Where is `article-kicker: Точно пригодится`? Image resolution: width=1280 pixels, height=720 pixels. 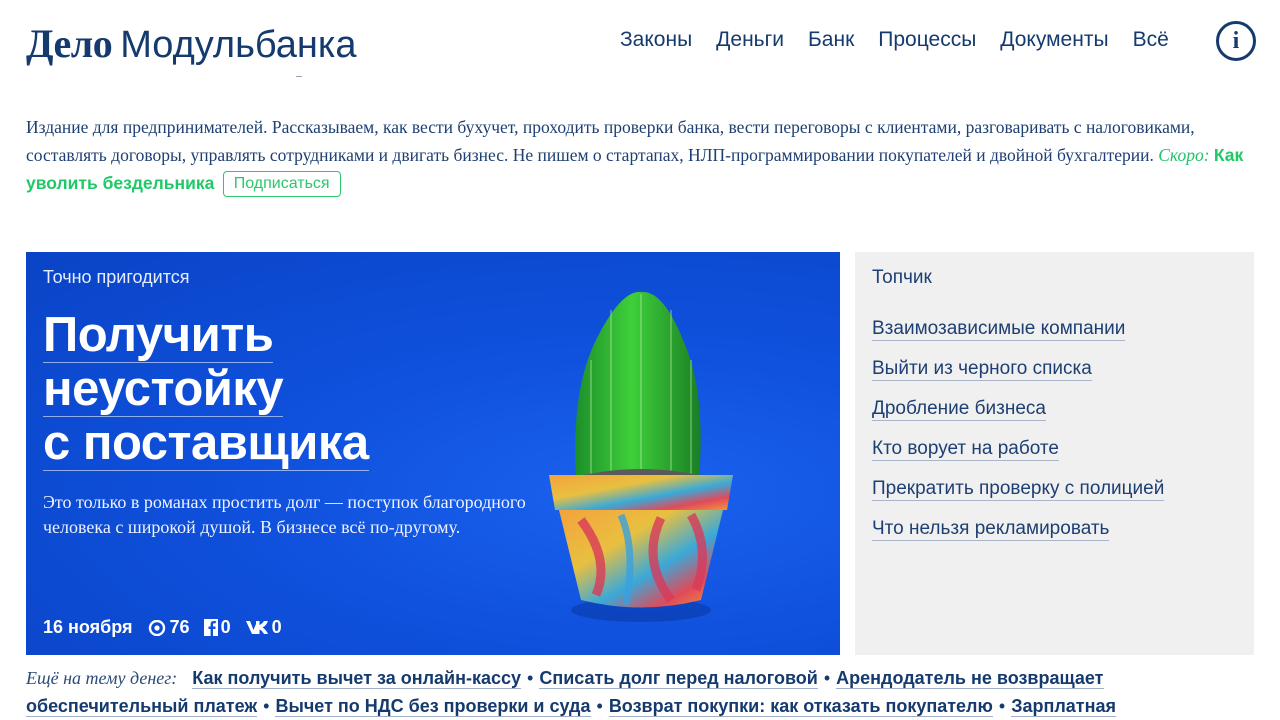
article-kicker: Точно пригодится is located at coordinates (116, 277).